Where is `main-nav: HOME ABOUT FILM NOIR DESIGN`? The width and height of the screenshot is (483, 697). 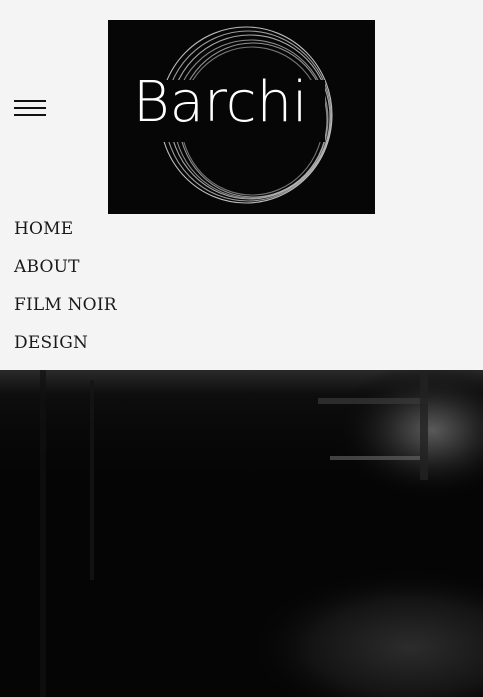 main-nav: HOME ABOUT FILM NOIR DESIGN is located at coordinates (65, 294).